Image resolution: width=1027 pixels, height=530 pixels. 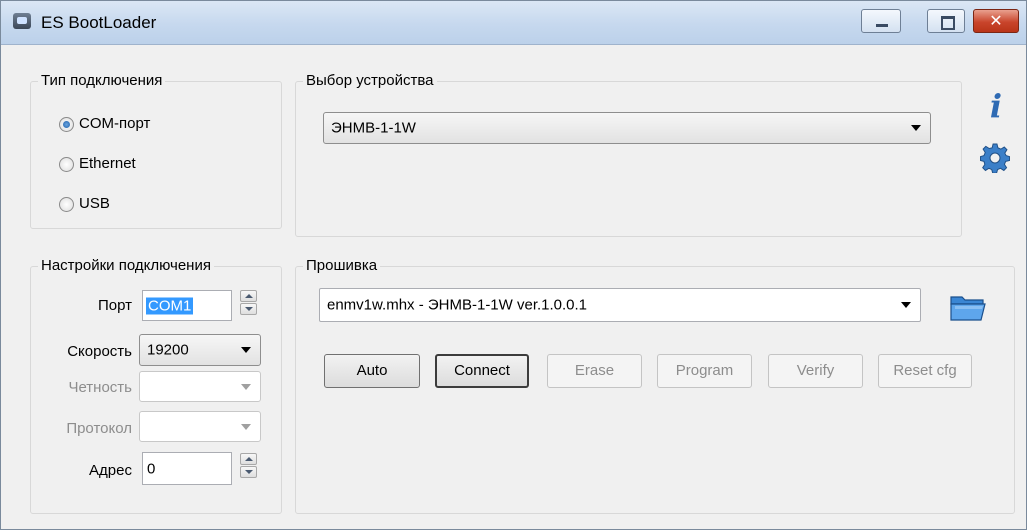 I want to click on address-label: Адрес, so click(x=110, y=470).